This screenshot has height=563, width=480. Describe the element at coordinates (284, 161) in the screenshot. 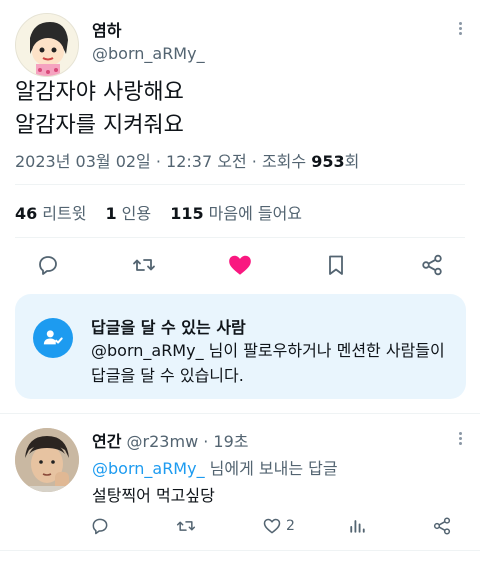

I see `views-label: 조회수` at that location.